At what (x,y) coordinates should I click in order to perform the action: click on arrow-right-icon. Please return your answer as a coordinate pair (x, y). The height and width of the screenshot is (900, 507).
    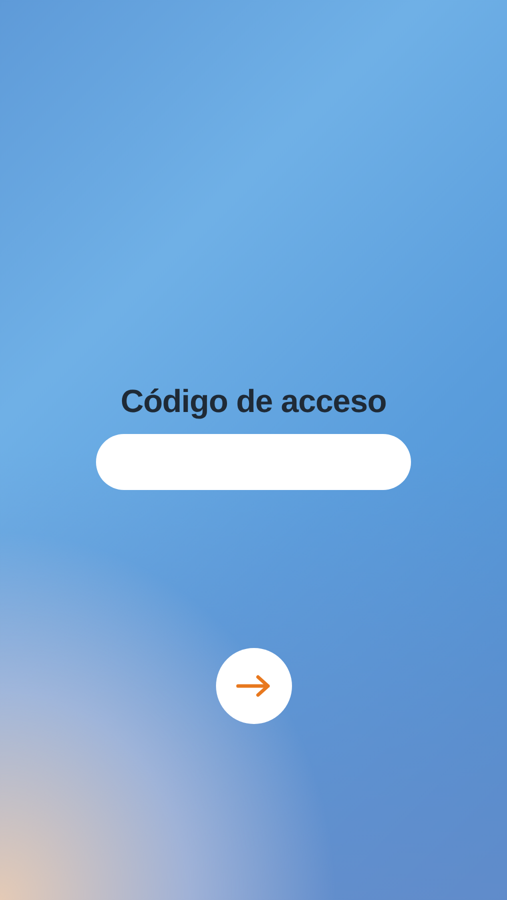
    Looking at the image, I should click on (254, 686).